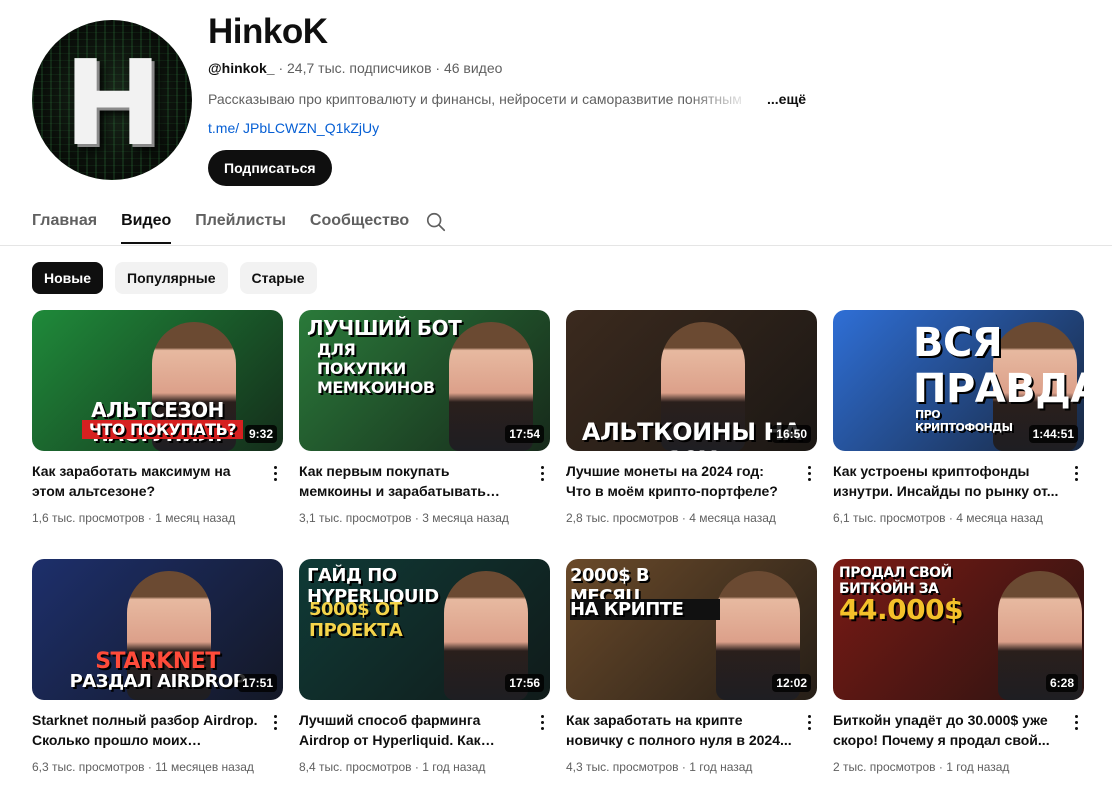 Image resolution: width=1112 pixels, height=806 pixels. I want to click on video-thumbnail: АЛЬТКОИНЫ НА 10Х 16:50, so click(691, 380).